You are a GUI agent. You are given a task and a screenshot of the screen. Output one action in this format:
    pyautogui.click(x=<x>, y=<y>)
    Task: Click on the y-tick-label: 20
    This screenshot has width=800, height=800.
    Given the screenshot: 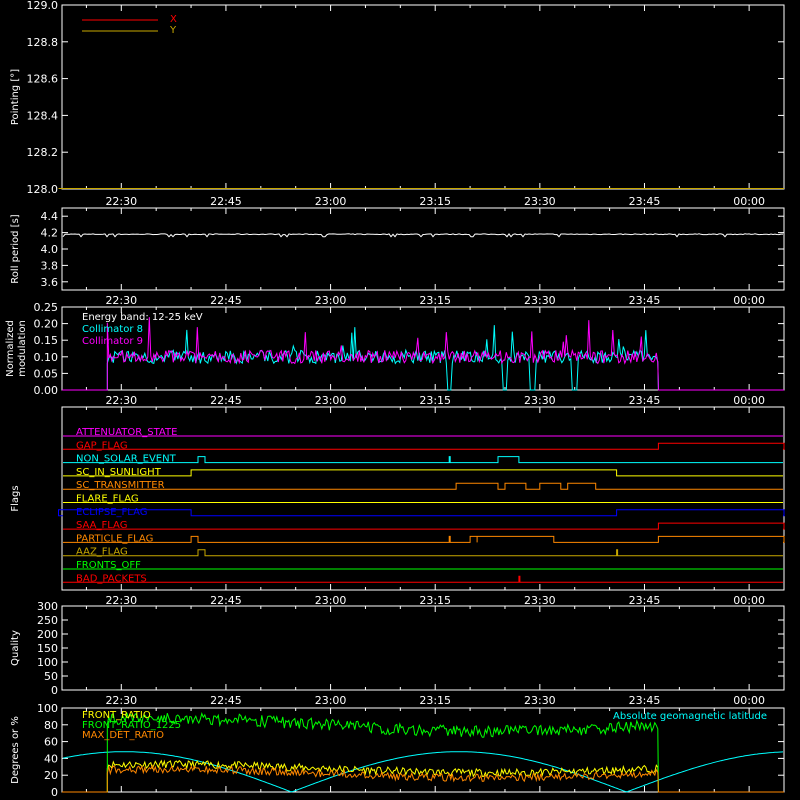 What is the action you would take?
    pyautogui.click(x=51, y=775)
    